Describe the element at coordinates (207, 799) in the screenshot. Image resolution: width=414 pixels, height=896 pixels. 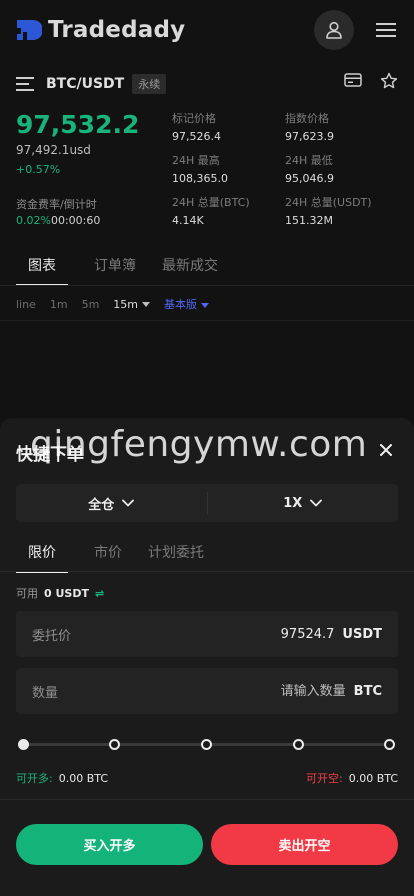
I see `sheet-divider` at that location.